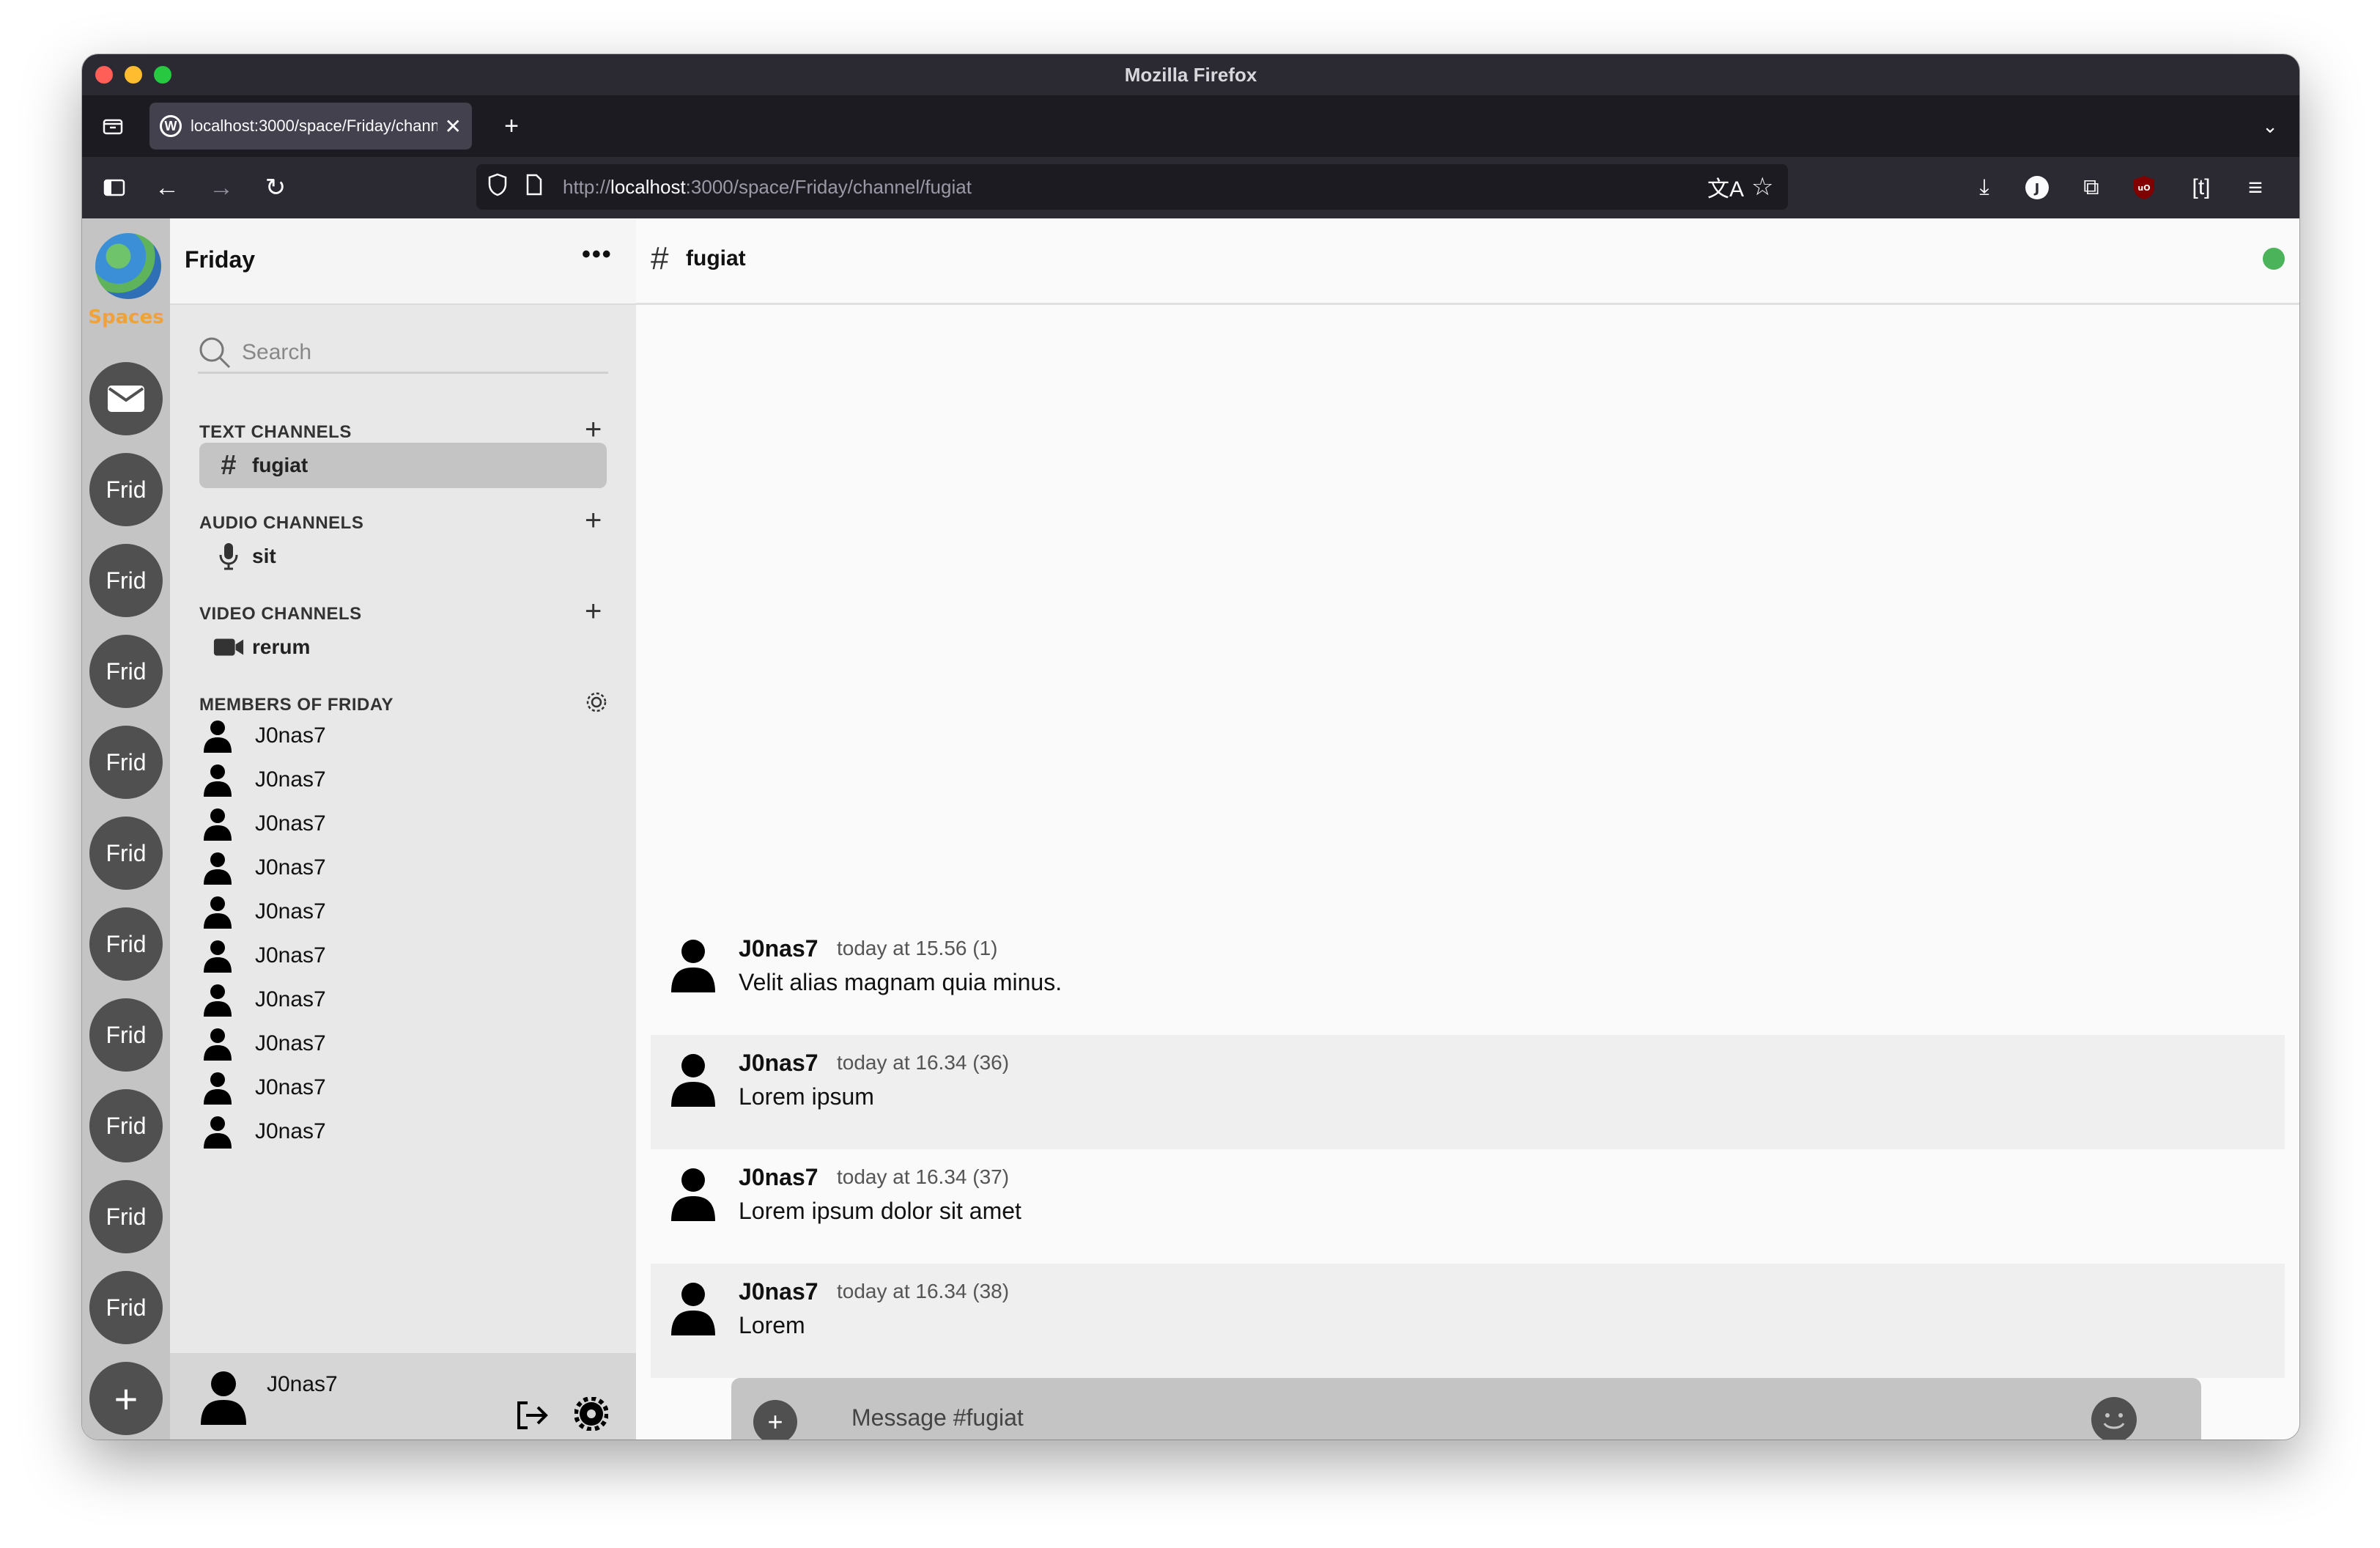 The image size is (2380, 1548). Describe the element at coordinates (403, 353) in the screenshot. I see `search-field: Search` at that location.